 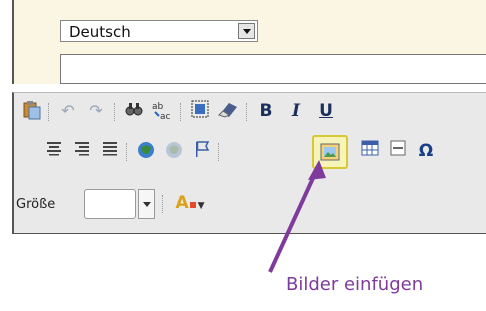 What do you see at coordinates (297, 216) in the screenshot?
I see `annotation-arrow` at bounding box center [297, 216].